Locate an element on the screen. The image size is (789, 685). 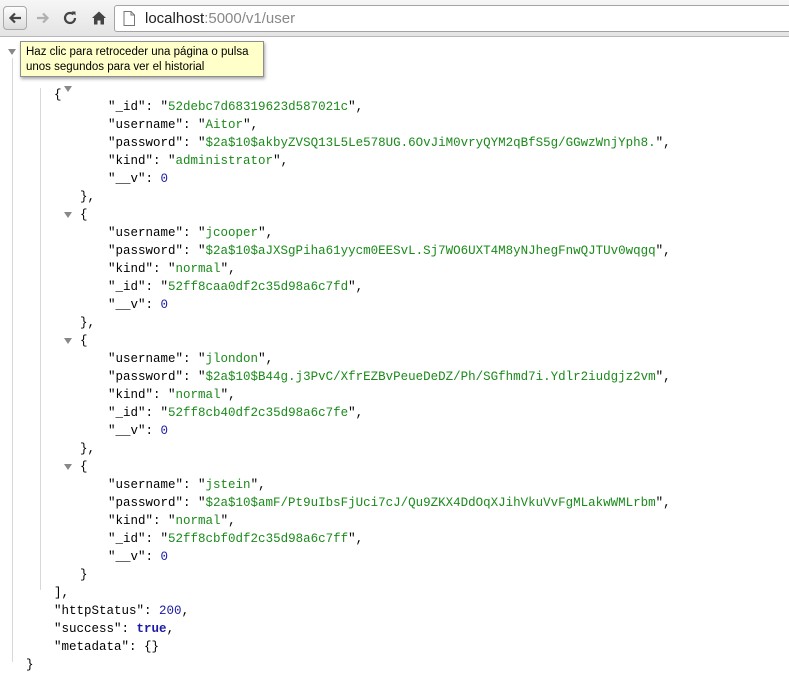
home-button is located at coordinates (99, 18).